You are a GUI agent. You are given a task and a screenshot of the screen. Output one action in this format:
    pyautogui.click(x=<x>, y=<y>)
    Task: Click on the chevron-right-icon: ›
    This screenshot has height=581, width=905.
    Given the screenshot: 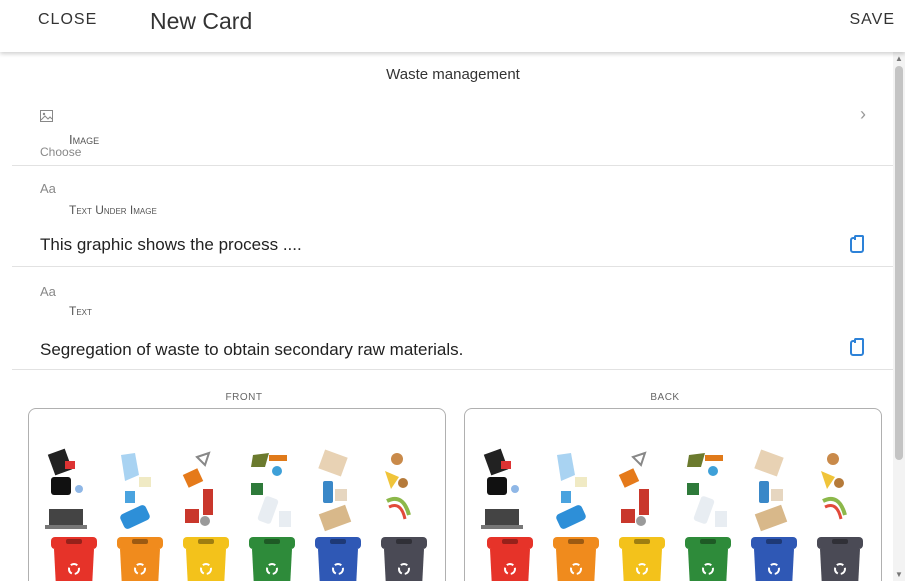 What is the action you would take?
    pyautogui.click(x=863, y=114)
    